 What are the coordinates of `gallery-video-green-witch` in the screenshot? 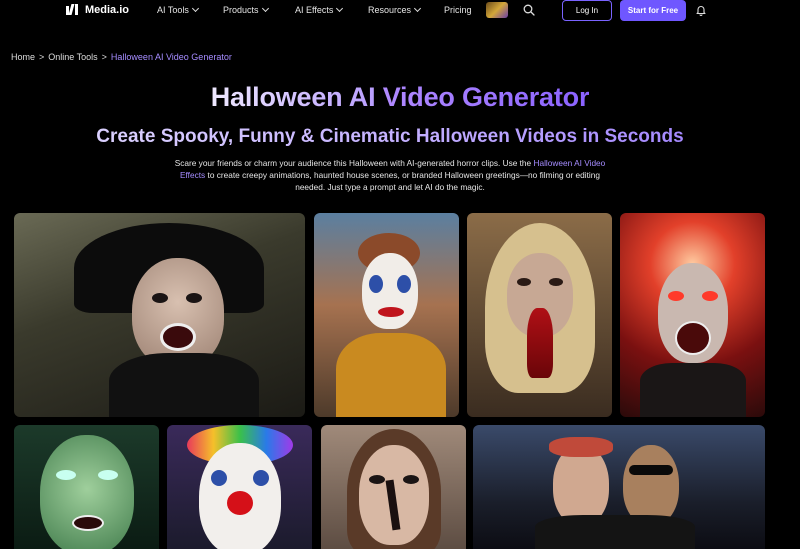 It's located at (86, 487).